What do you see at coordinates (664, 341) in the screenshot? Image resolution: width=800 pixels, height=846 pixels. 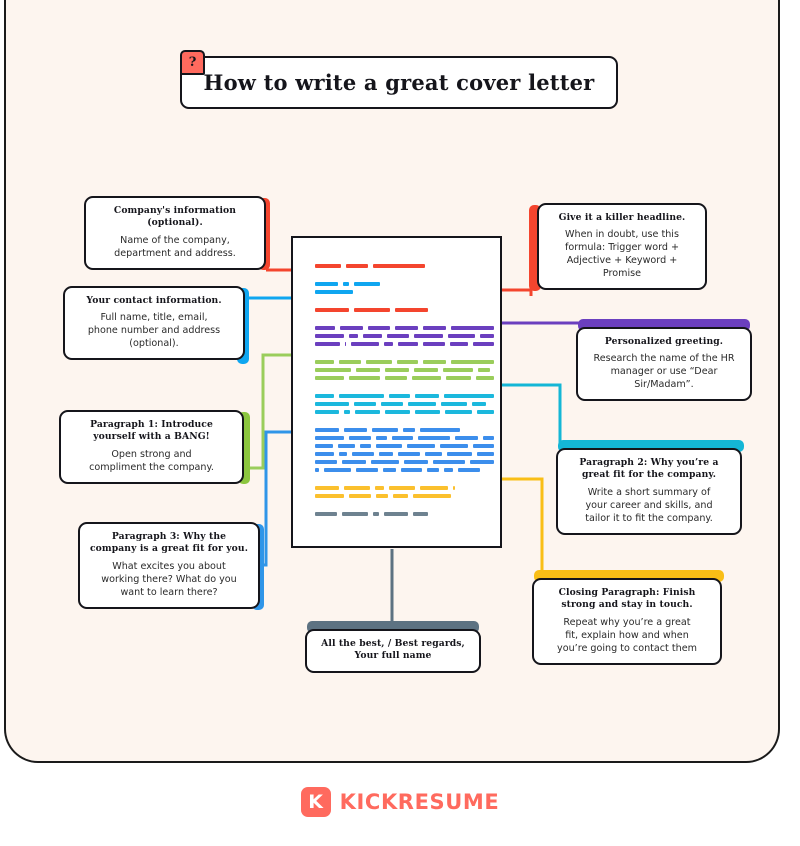 I see `callout-heading: Personalized greeting.` at bounding box center [664, 341].